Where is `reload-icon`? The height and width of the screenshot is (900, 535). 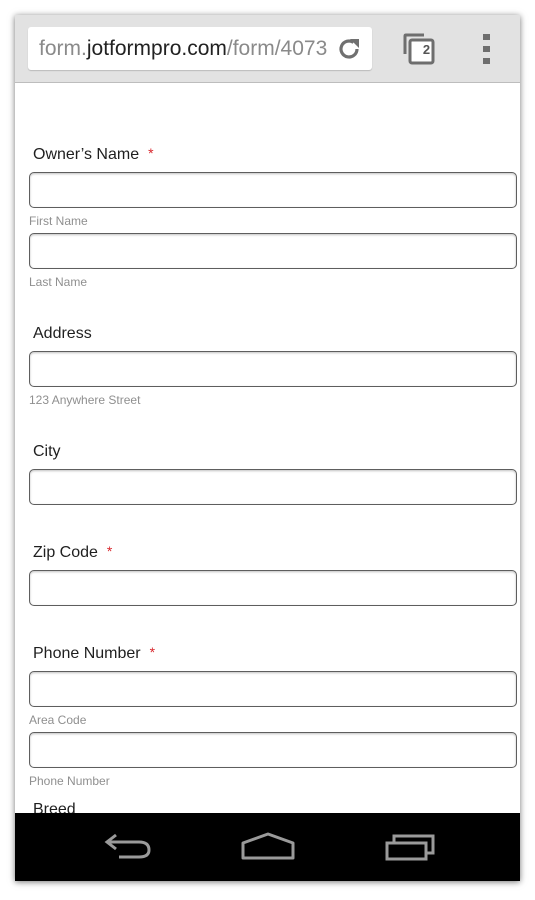
reload-icon is located at coordinates (349, 49).